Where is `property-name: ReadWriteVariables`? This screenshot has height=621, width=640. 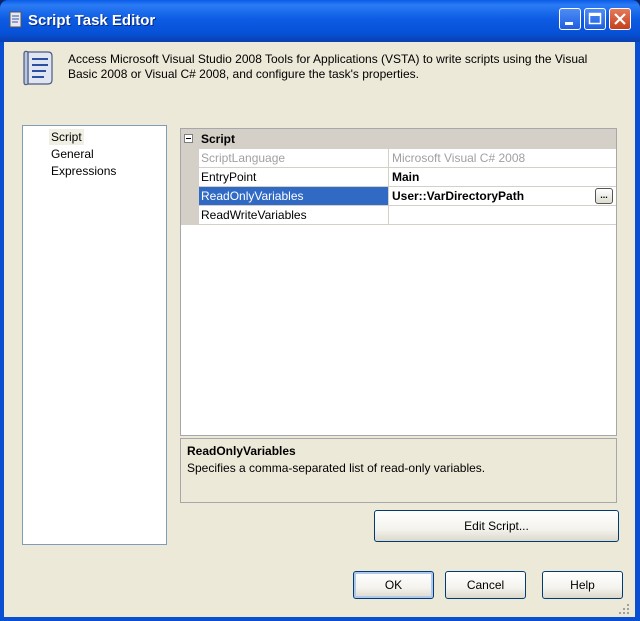
property-name: ReadWriteVariables is located at coordinates (294, 215).